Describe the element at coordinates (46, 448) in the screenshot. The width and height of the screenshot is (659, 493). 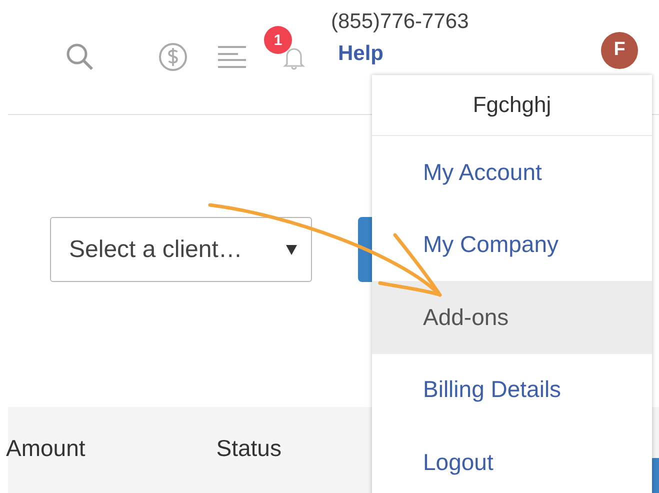
I see `column-header: Amount` at that location.